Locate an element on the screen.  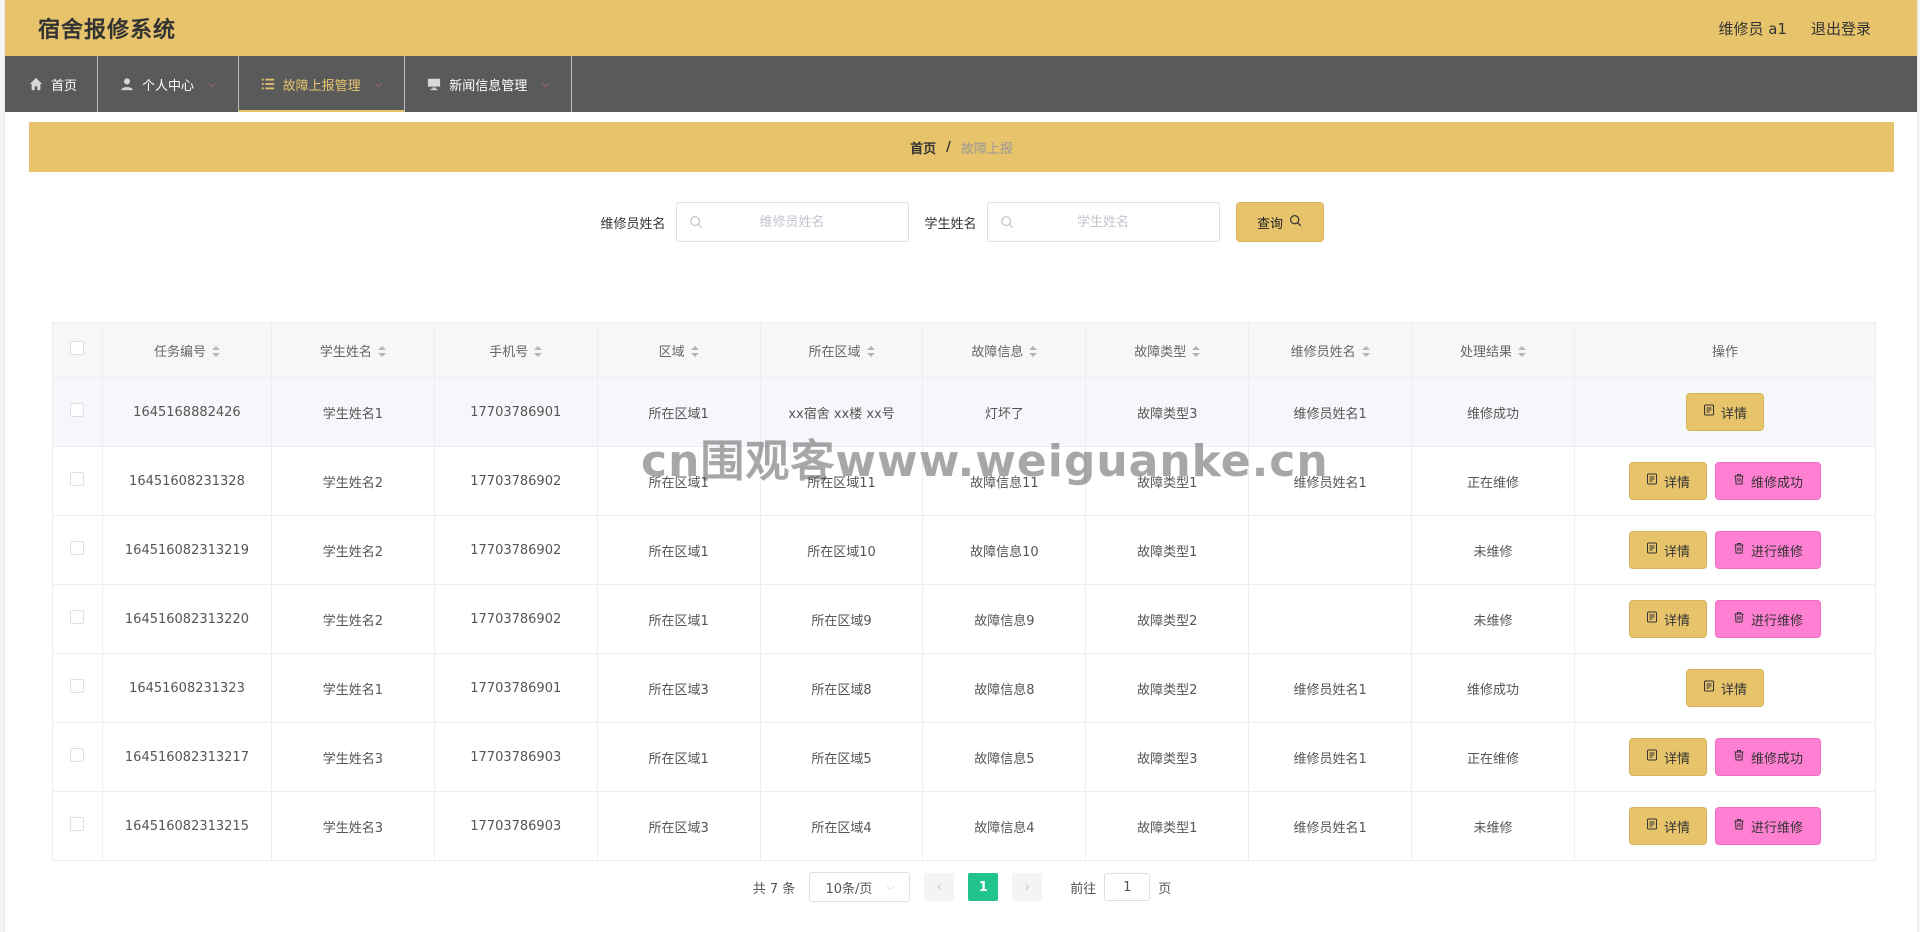
prev-page-button: ‹ is located at coordinates (939, 887).